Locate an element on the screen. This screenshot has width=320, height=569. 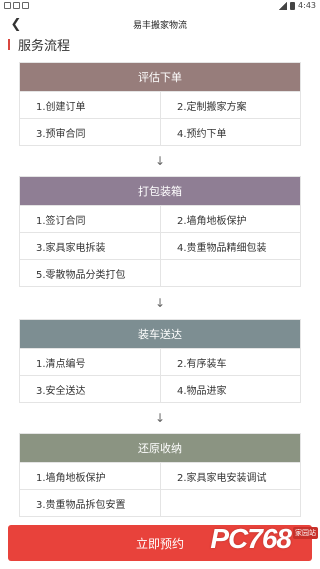
stage-step: 3.家具家电拆装 is located at coordinates (90, 245).